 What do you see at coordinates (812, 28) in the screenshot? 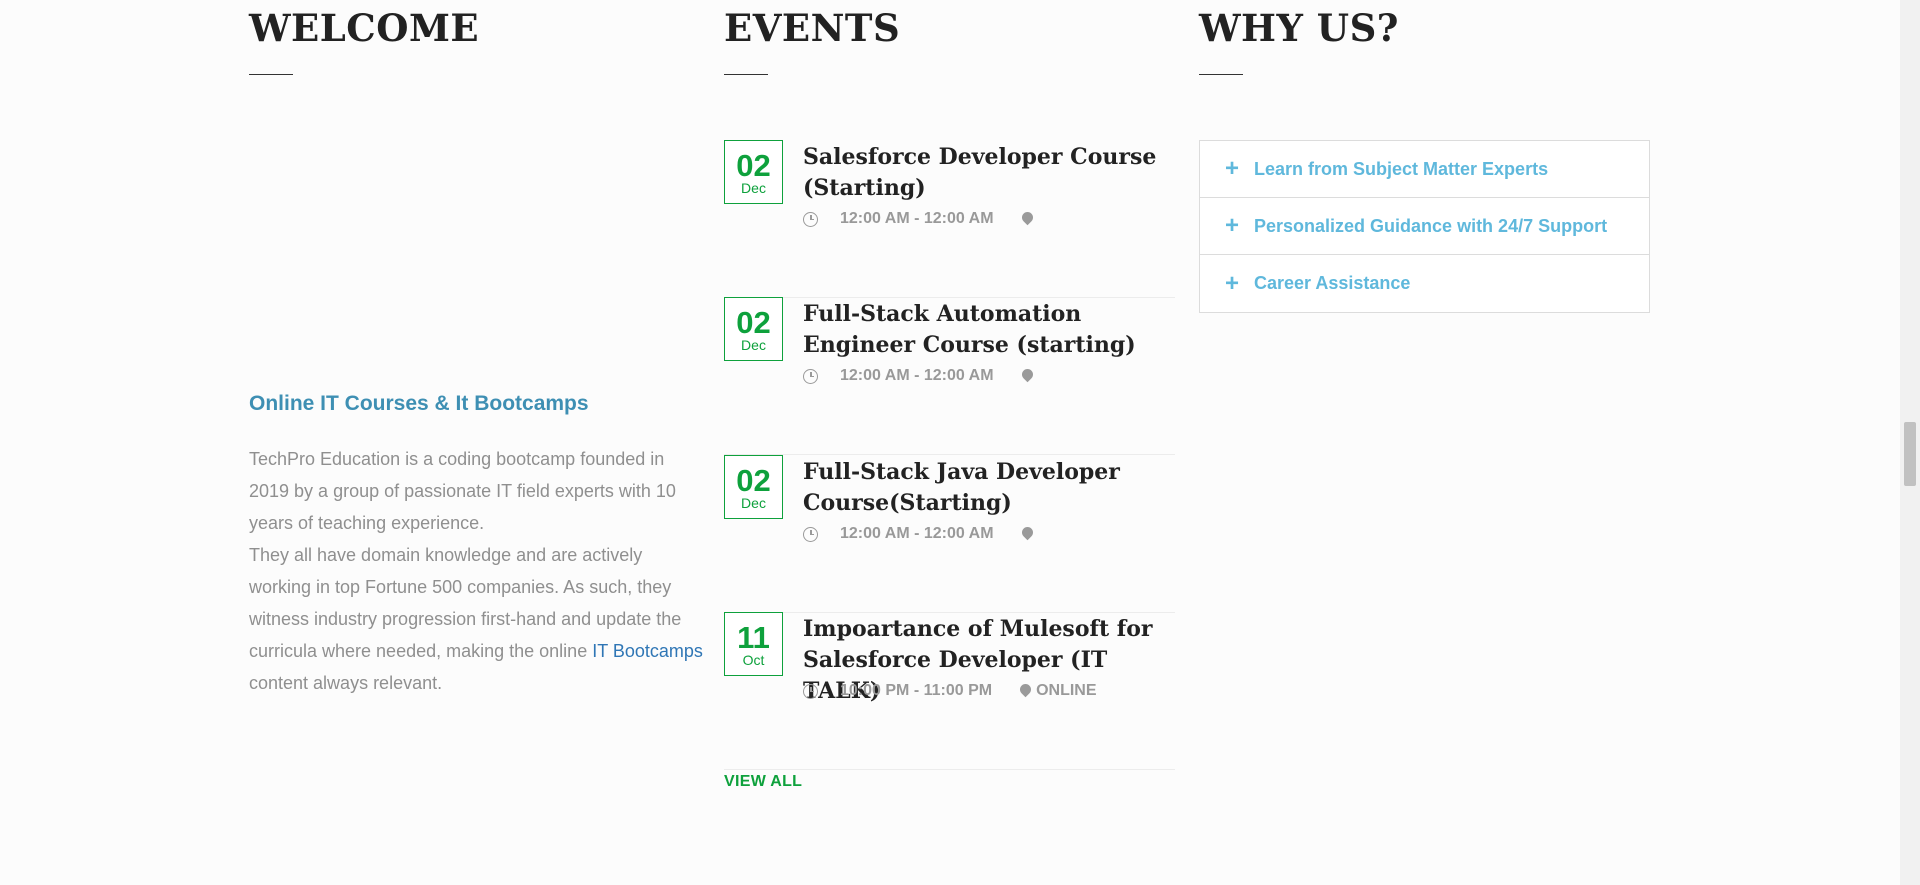
I see `events-title: EVENTS` at bounding box center [812, 28].